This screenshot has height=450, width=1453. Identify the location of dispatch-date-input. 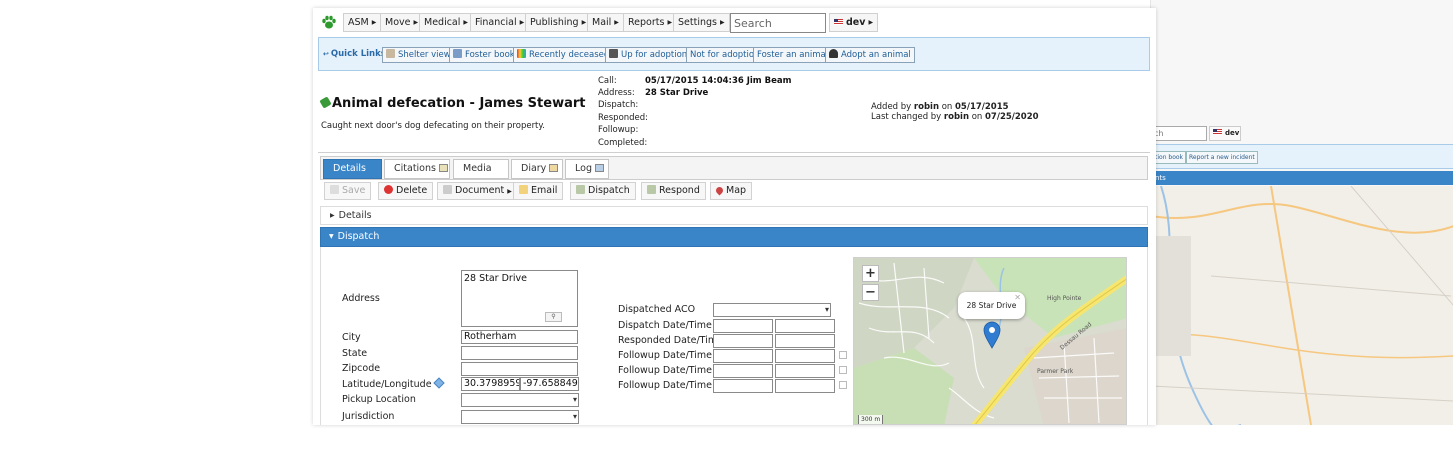
(743, 326).